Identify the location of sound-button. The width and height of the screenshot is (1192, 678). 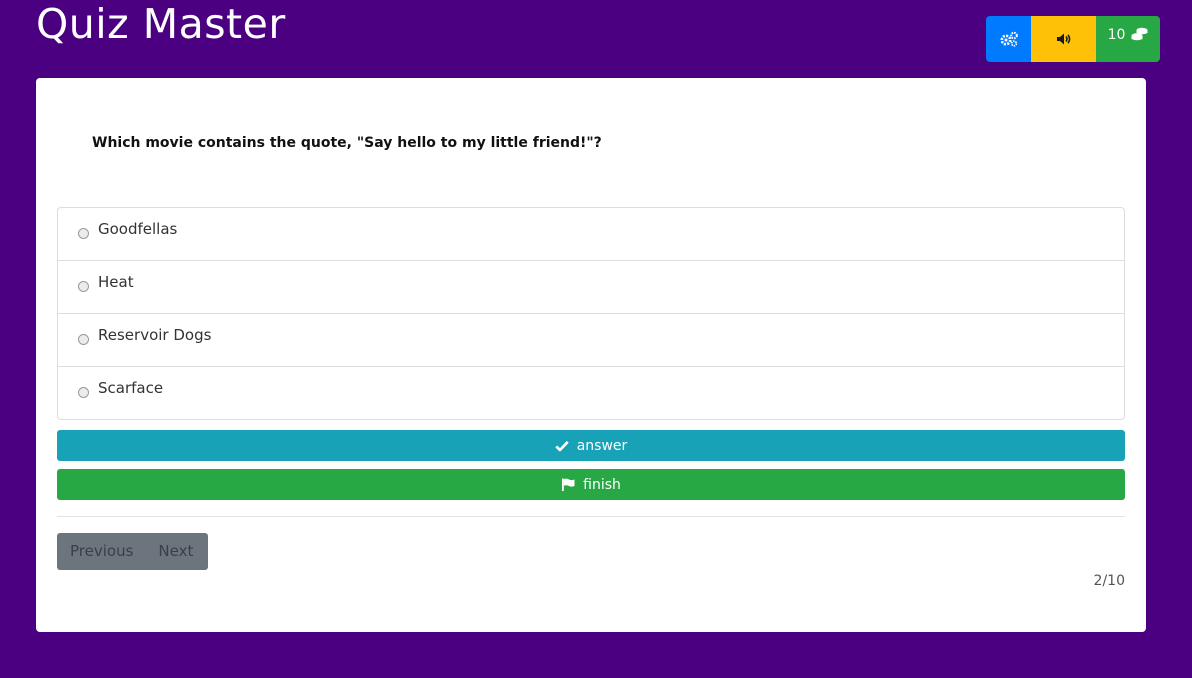
(1063, 39).